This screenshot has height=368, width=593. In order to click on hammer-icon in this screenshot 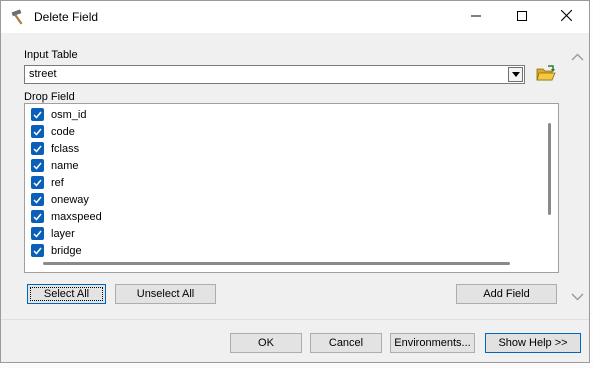, I will do `click(19, 17)`.